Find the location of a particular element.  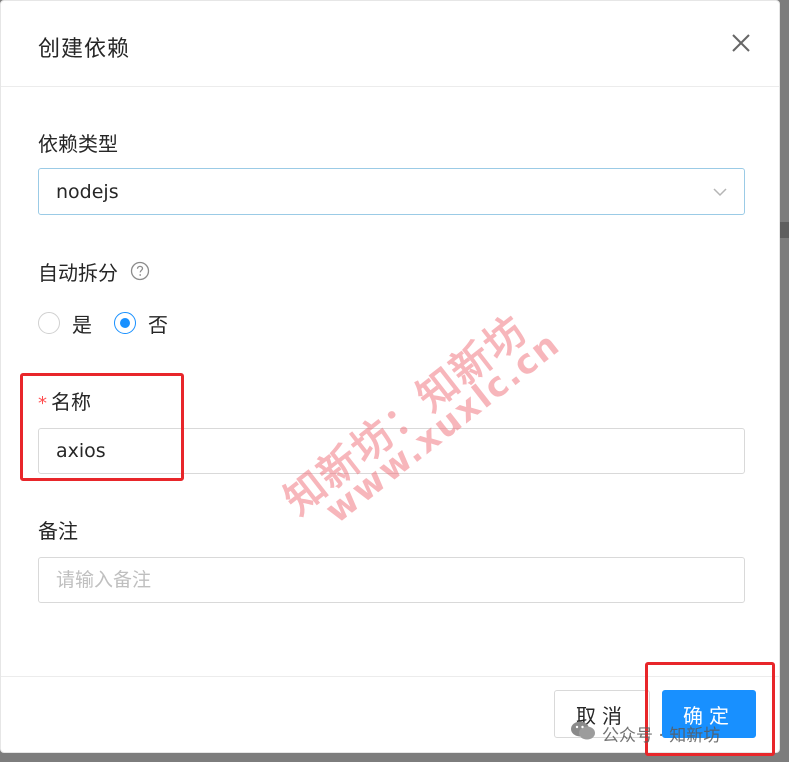

confirm-button: 确定 is located at coordinates (709, 714).